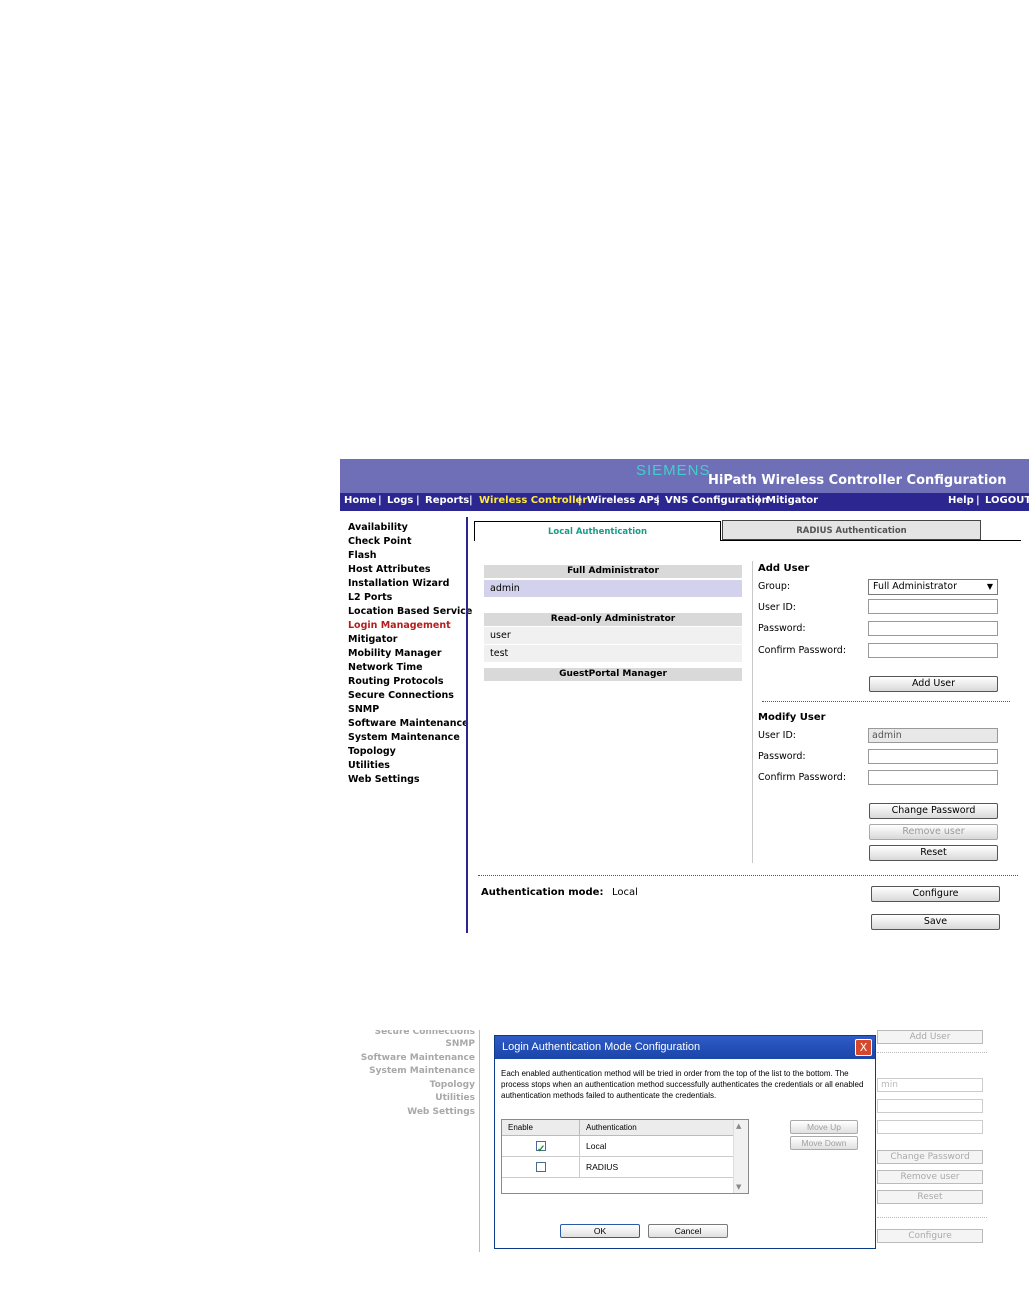 Image resolution: width=1032 pixels, height=1314 pixels. I want to click on nav-reports: Reports, so click(447, 500).